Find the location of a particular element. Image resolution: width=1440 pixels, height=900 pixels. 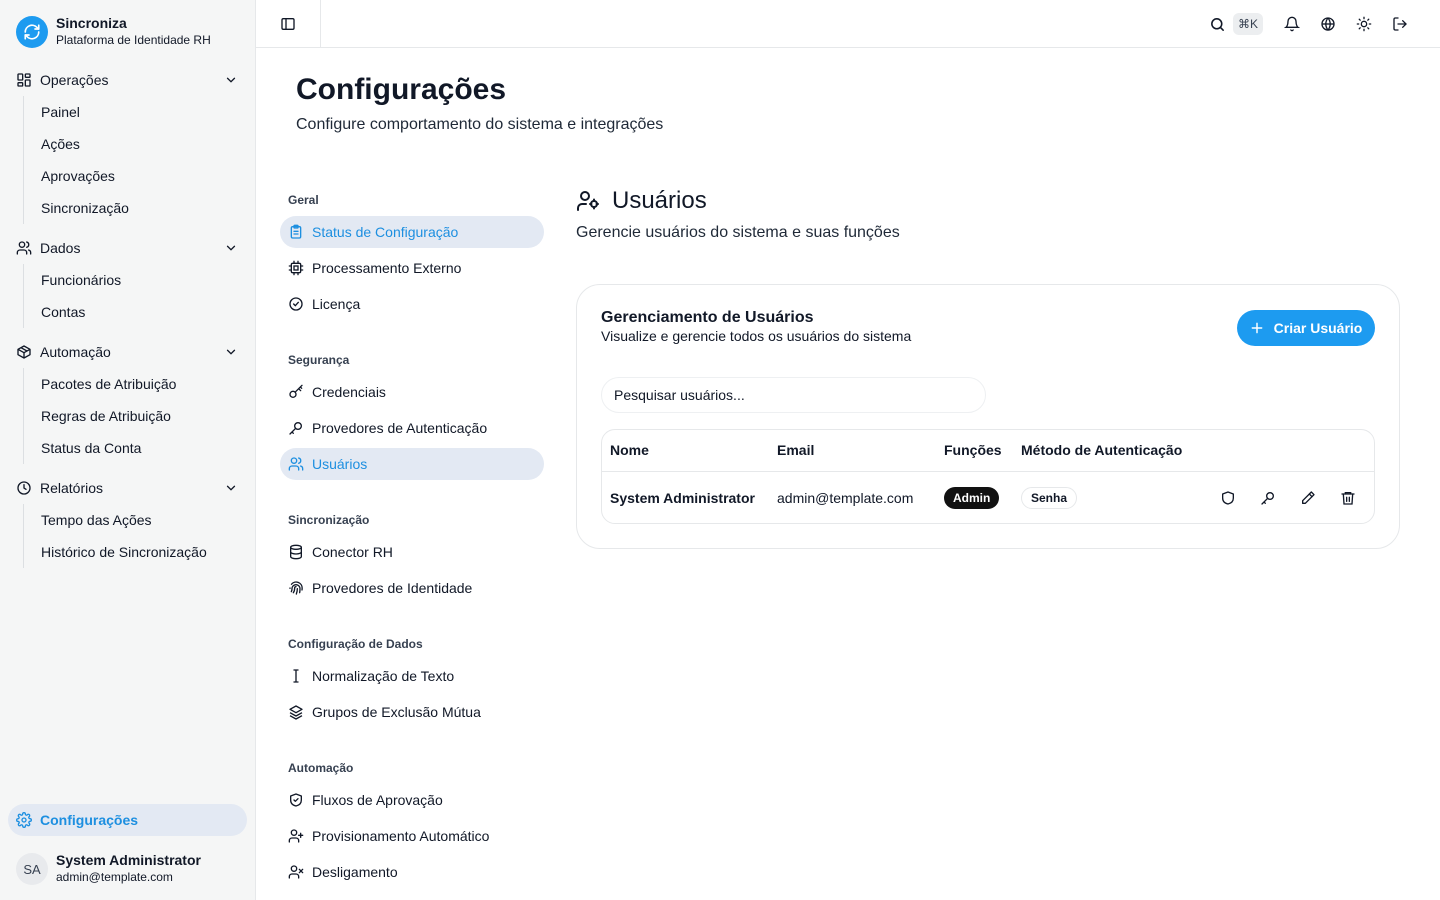

settings-nav-conector-rh: Conector RH is located at coordinates (412, 552).